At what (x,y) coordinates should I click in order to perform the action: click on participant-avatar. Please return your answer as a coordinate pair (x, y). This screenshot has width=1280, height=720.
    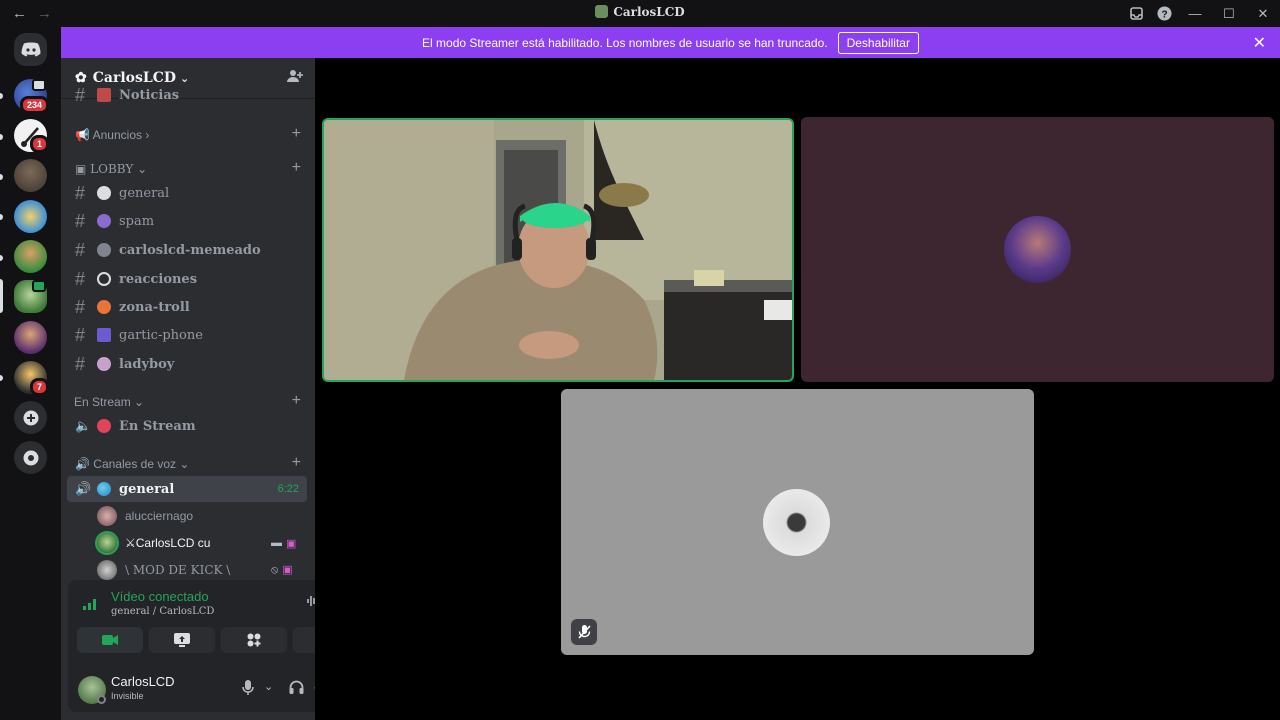
    Looking at the image, I should click on (796, 522).